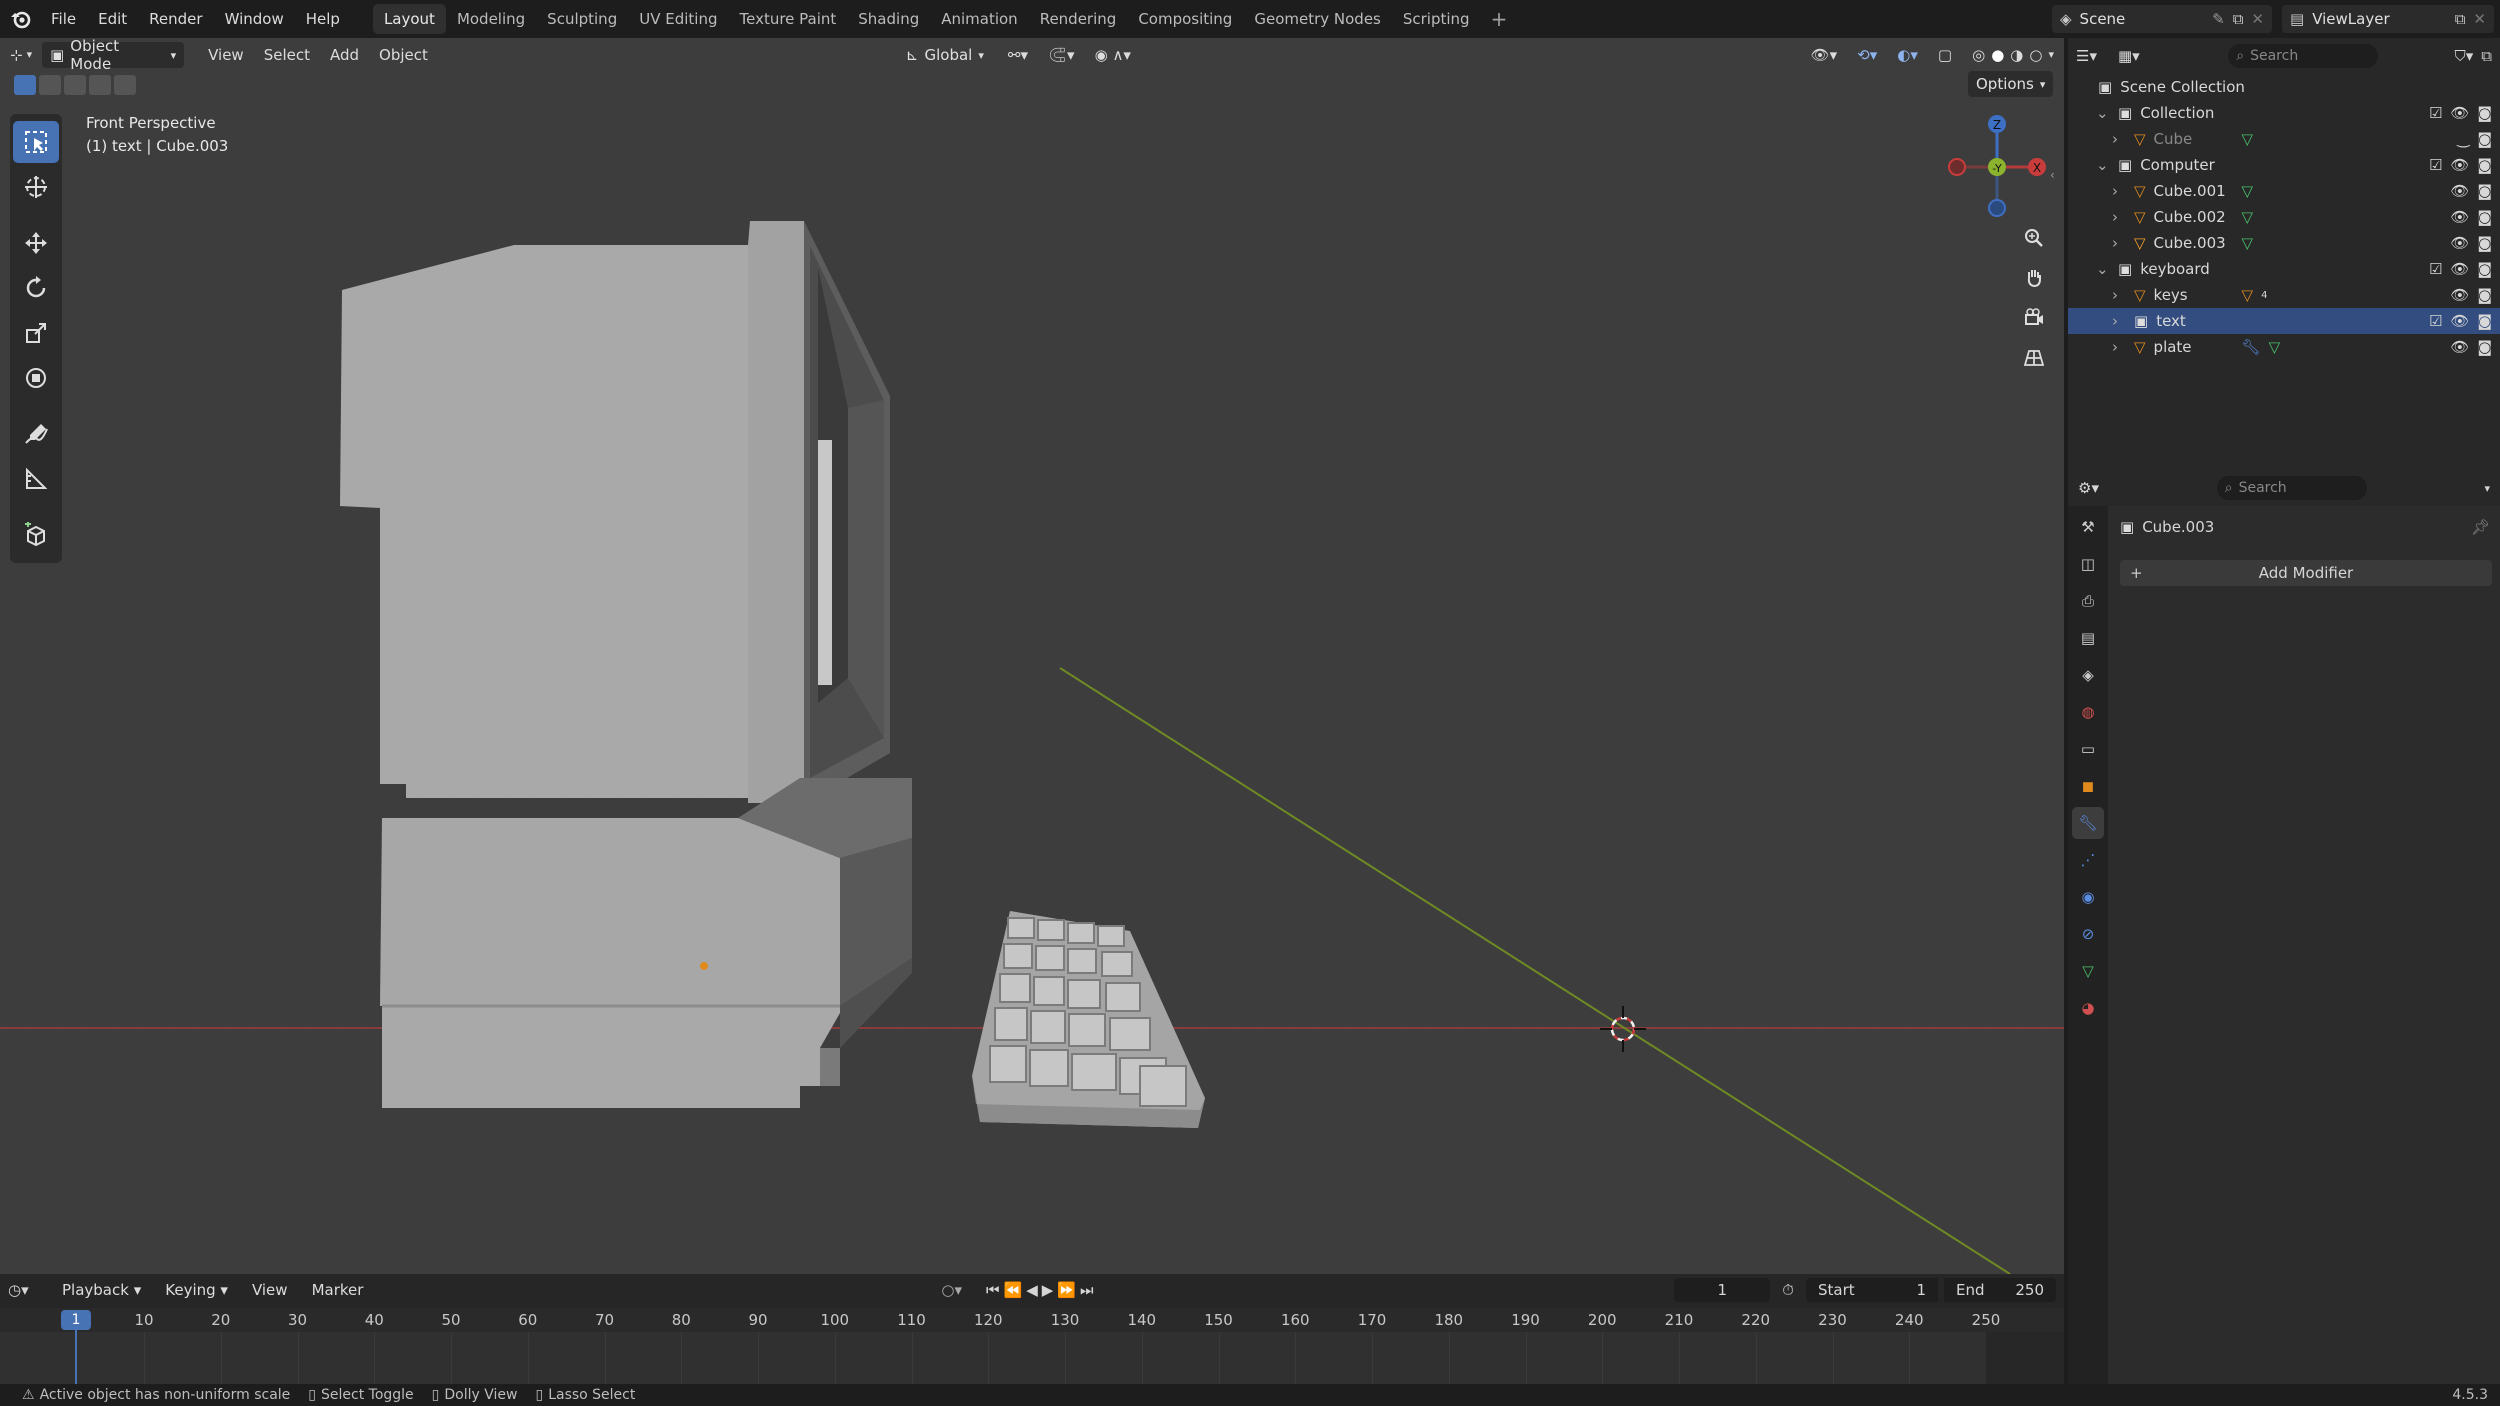  I want to click on delete-view-layer-icon: ✕, so click(2479, 19).